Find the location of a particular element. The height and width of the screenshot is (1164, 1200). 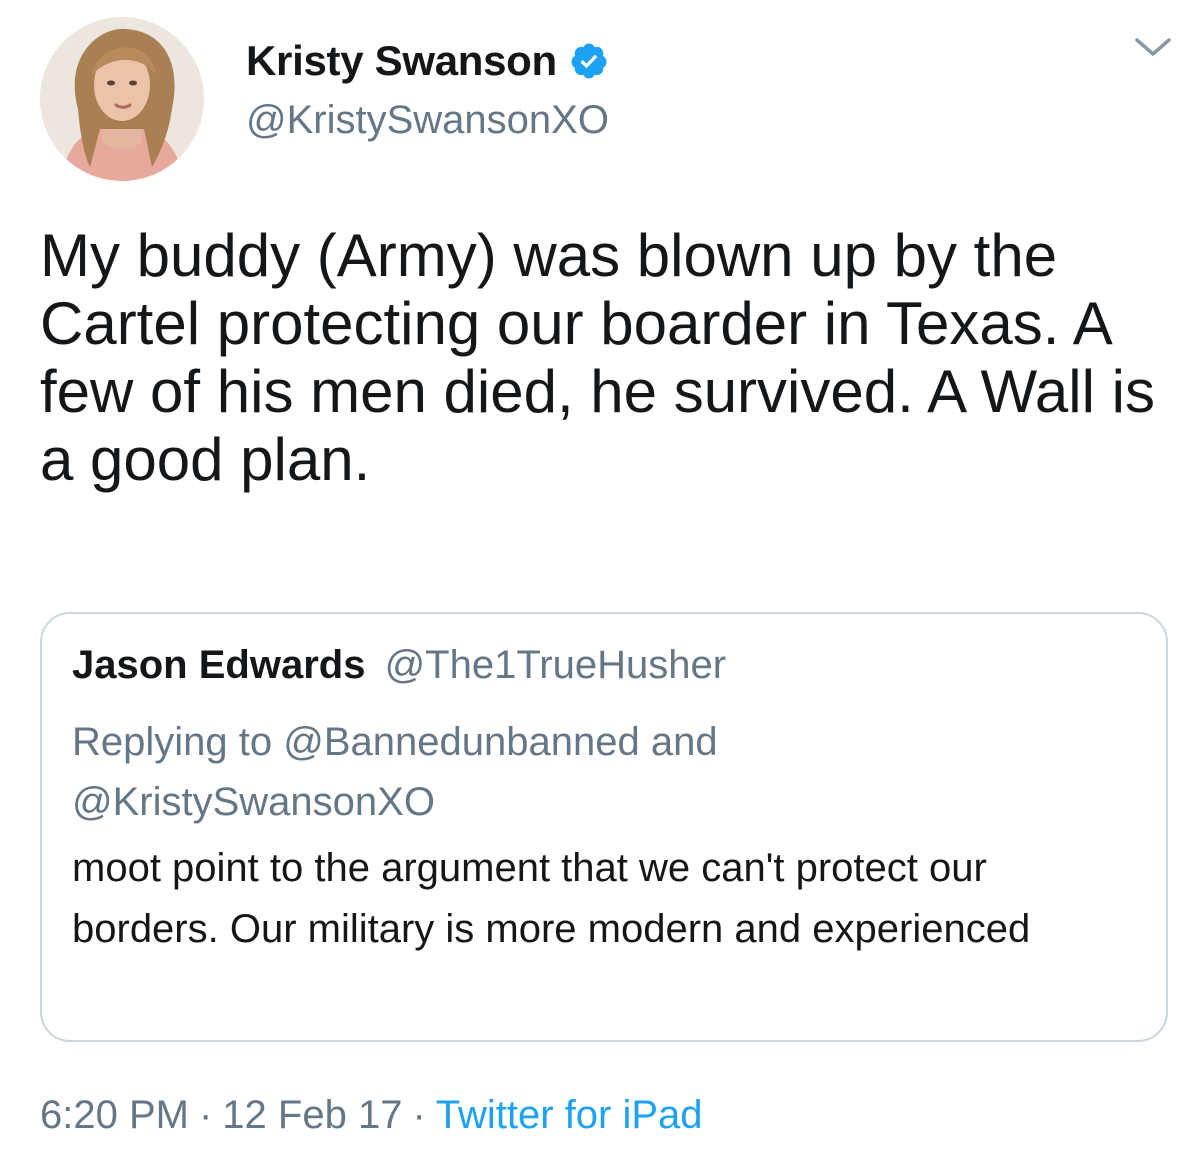

replying-to-label: Replying to is located at coordinates (172, 742).